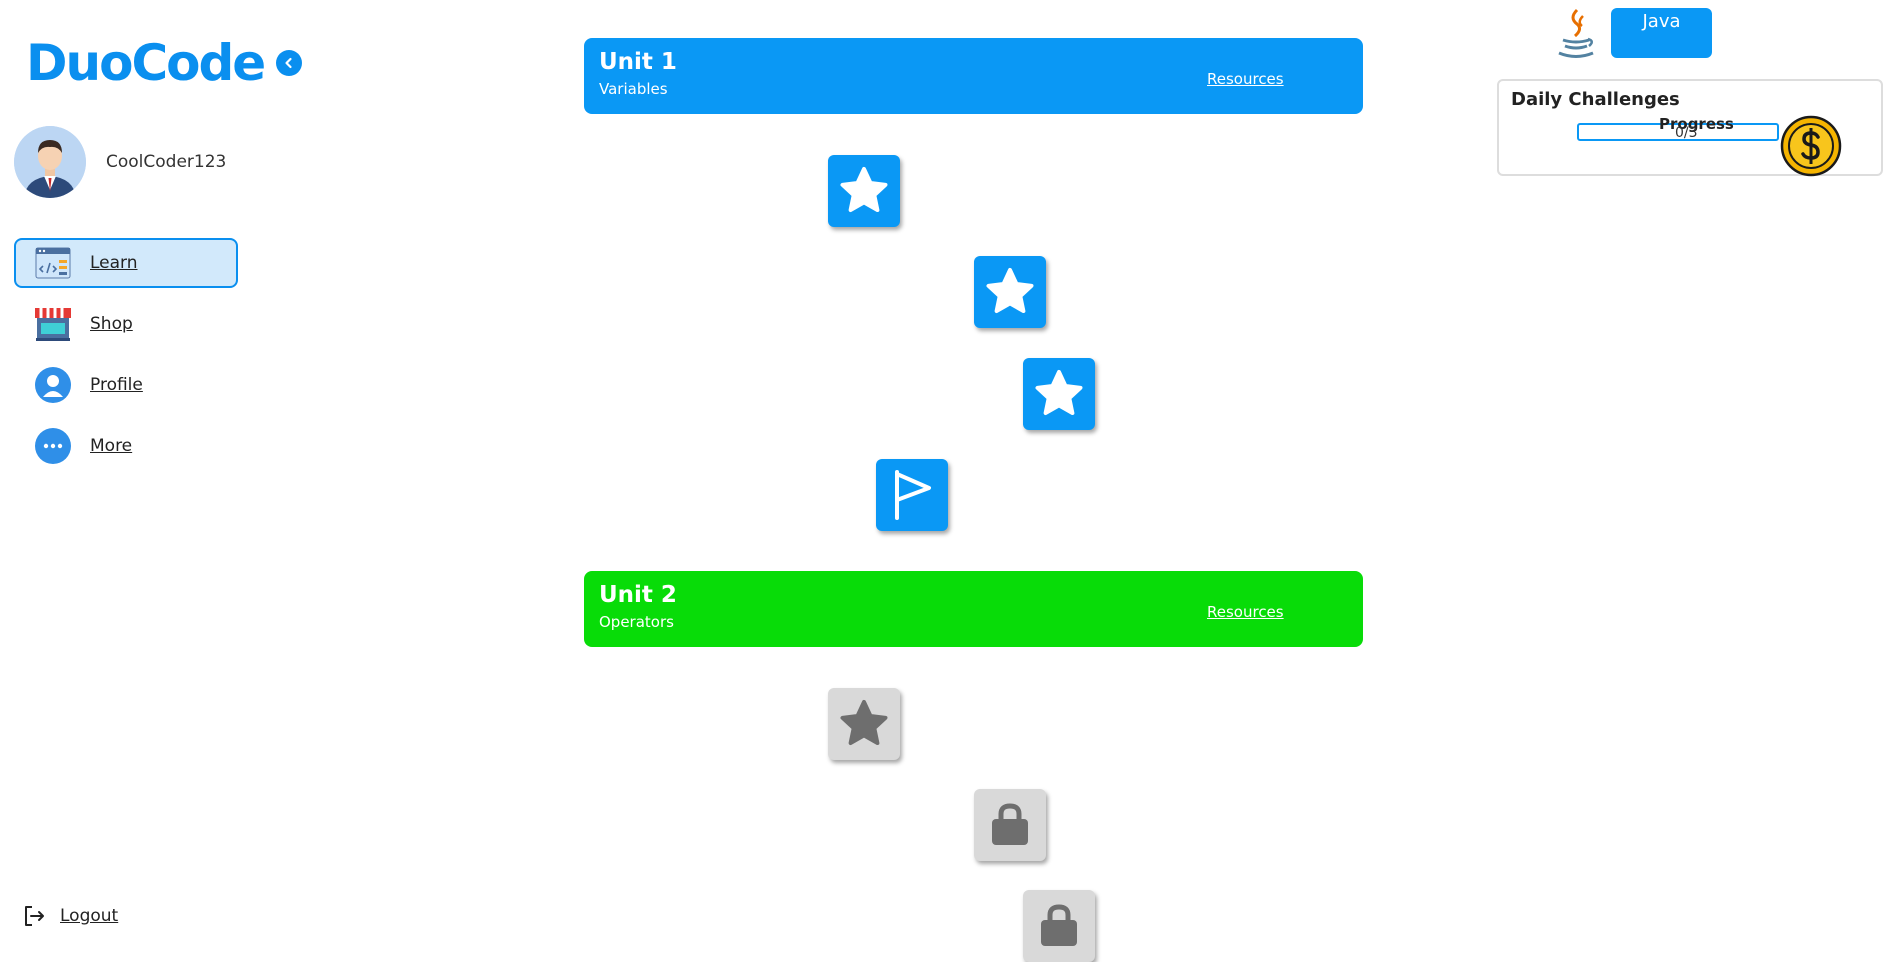 The height and width of the screenshot is (962, 1904). I want to click on sidebar-item-label: Learn, so click(114, 263).